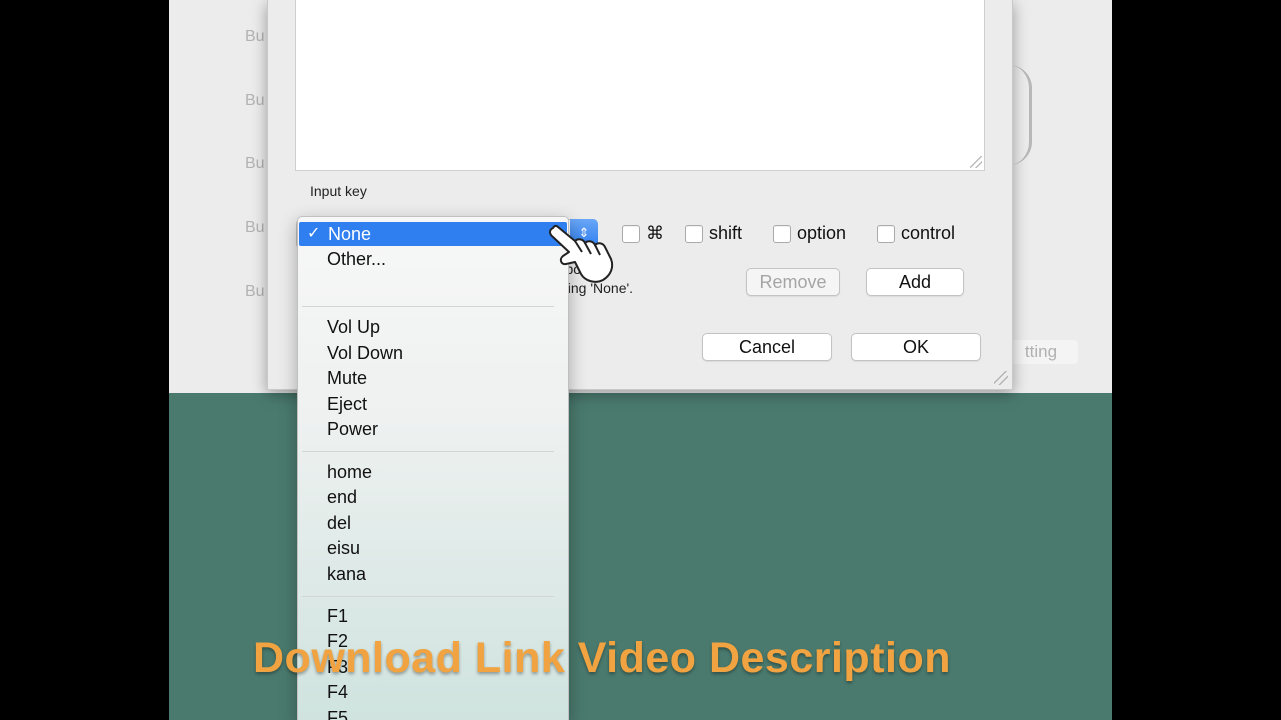 Image resolution: width=1281 pixels, height=720 pixels. What do you see at coordinates (338, 191) in the screenshot?
I see `input-key-label: Input key` at bounding box center [338, 191].